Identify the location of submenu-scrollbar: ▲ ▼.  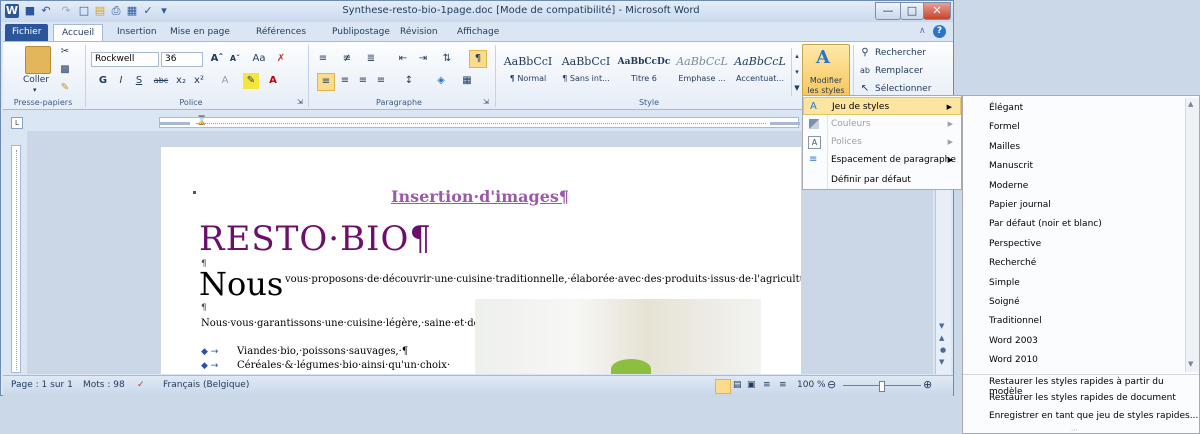
(1192, 235).